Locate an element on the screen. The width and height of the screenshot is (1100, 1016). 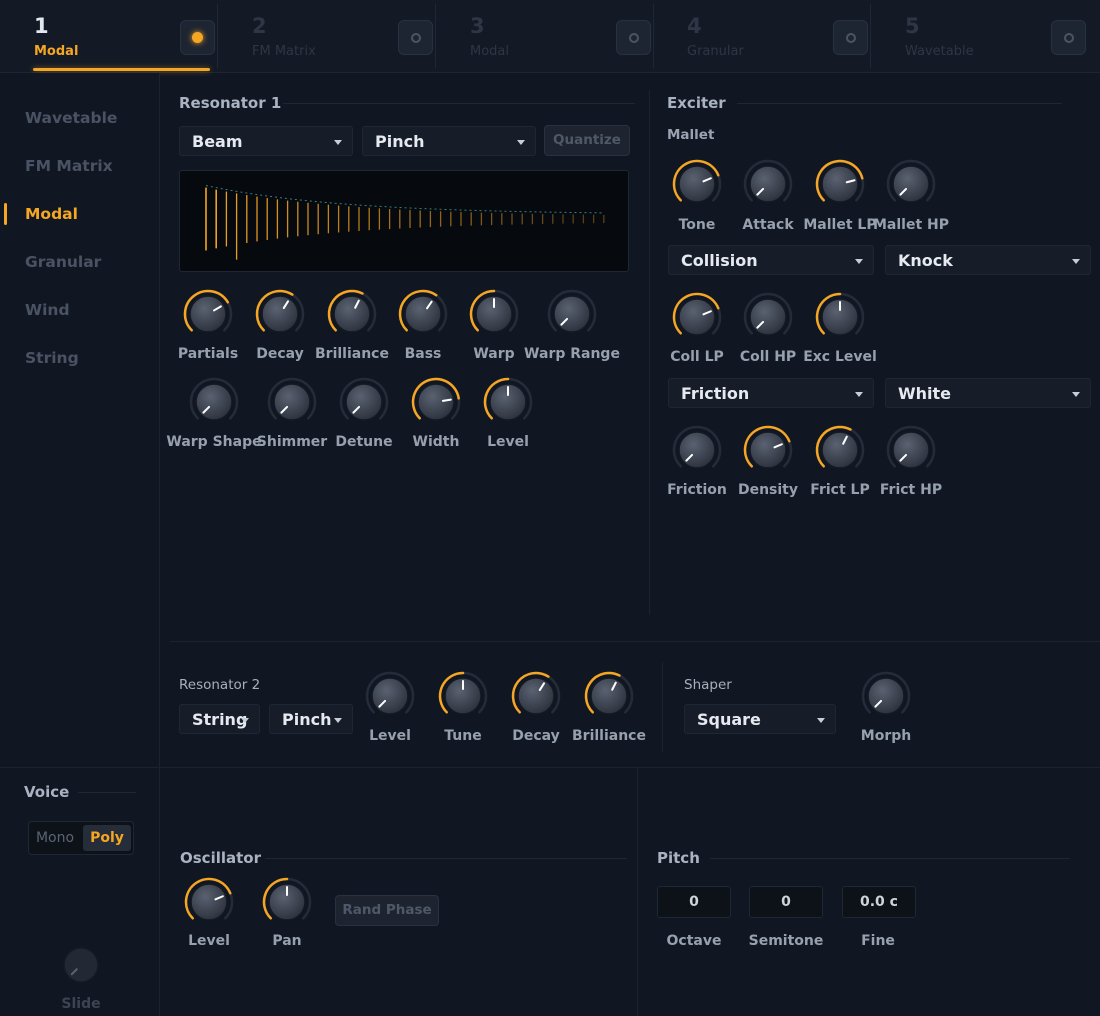
octave-field: 0 is located at coordinates (694, 902).